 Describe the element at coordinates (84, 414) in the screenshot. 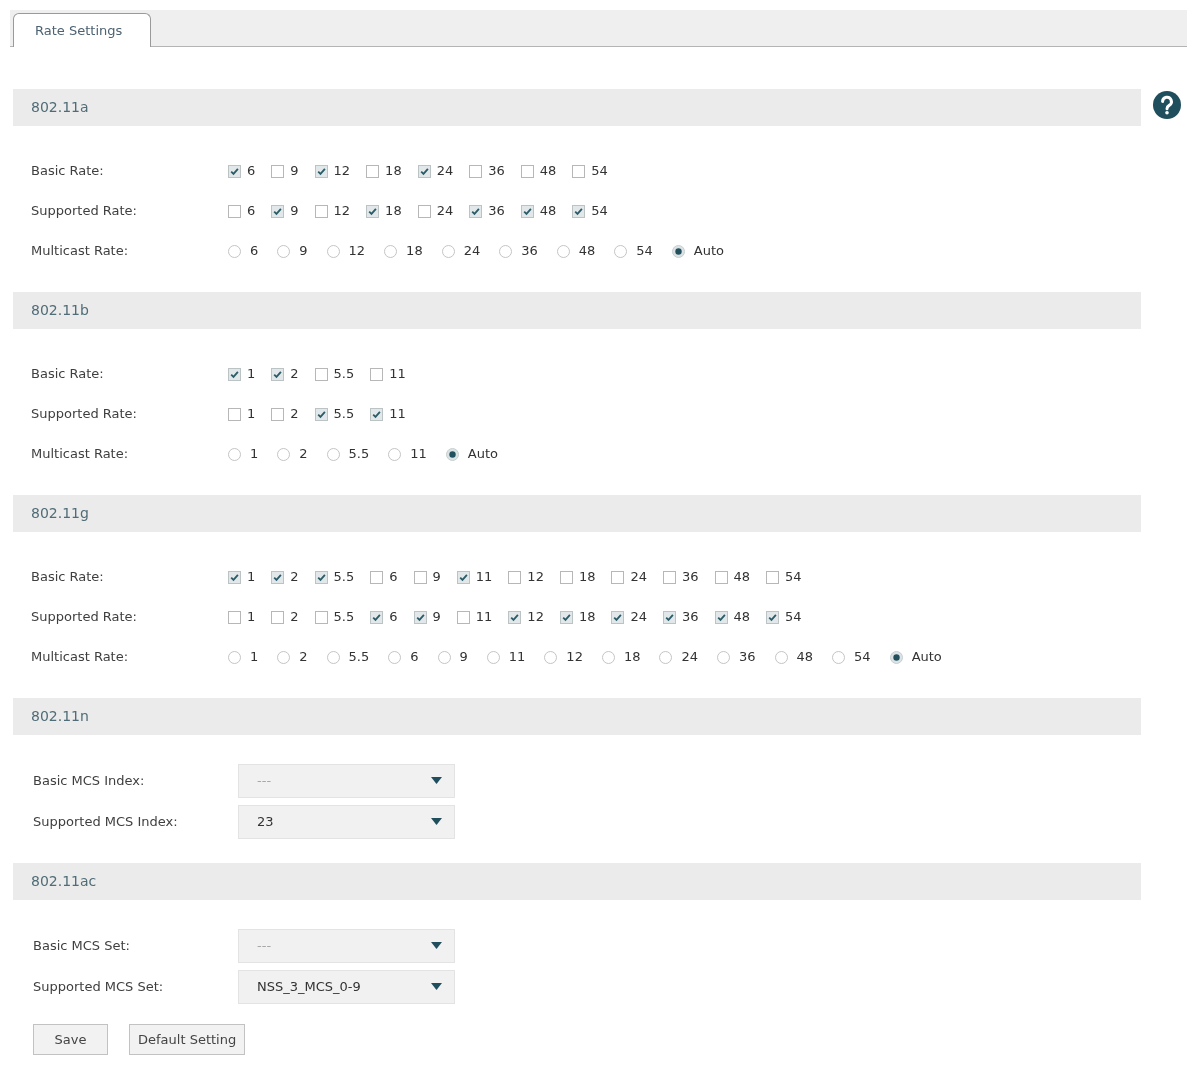

I see `field-label: Supported Rate:` at that location.